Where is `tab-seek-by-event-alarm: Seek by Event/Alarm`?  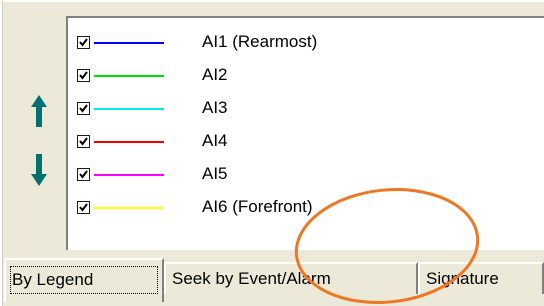
tab-seek-by-event-alarm: Seek by Event/Alarm is located at coordinates (291, 278).